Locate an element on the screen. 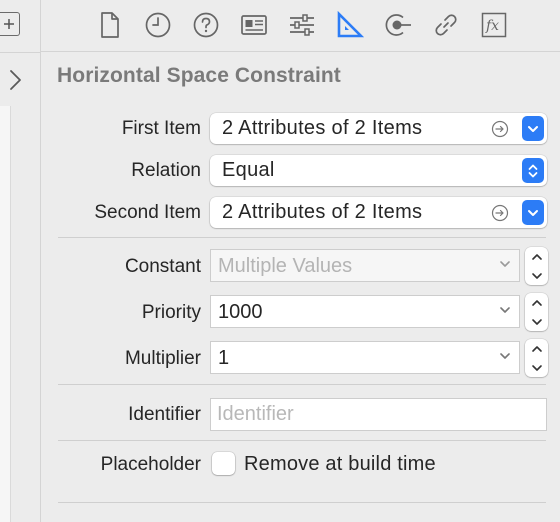 Image resolution: width=560 pixels, height=522 pixels. priority-stepper is located at coordinates (536, 312).